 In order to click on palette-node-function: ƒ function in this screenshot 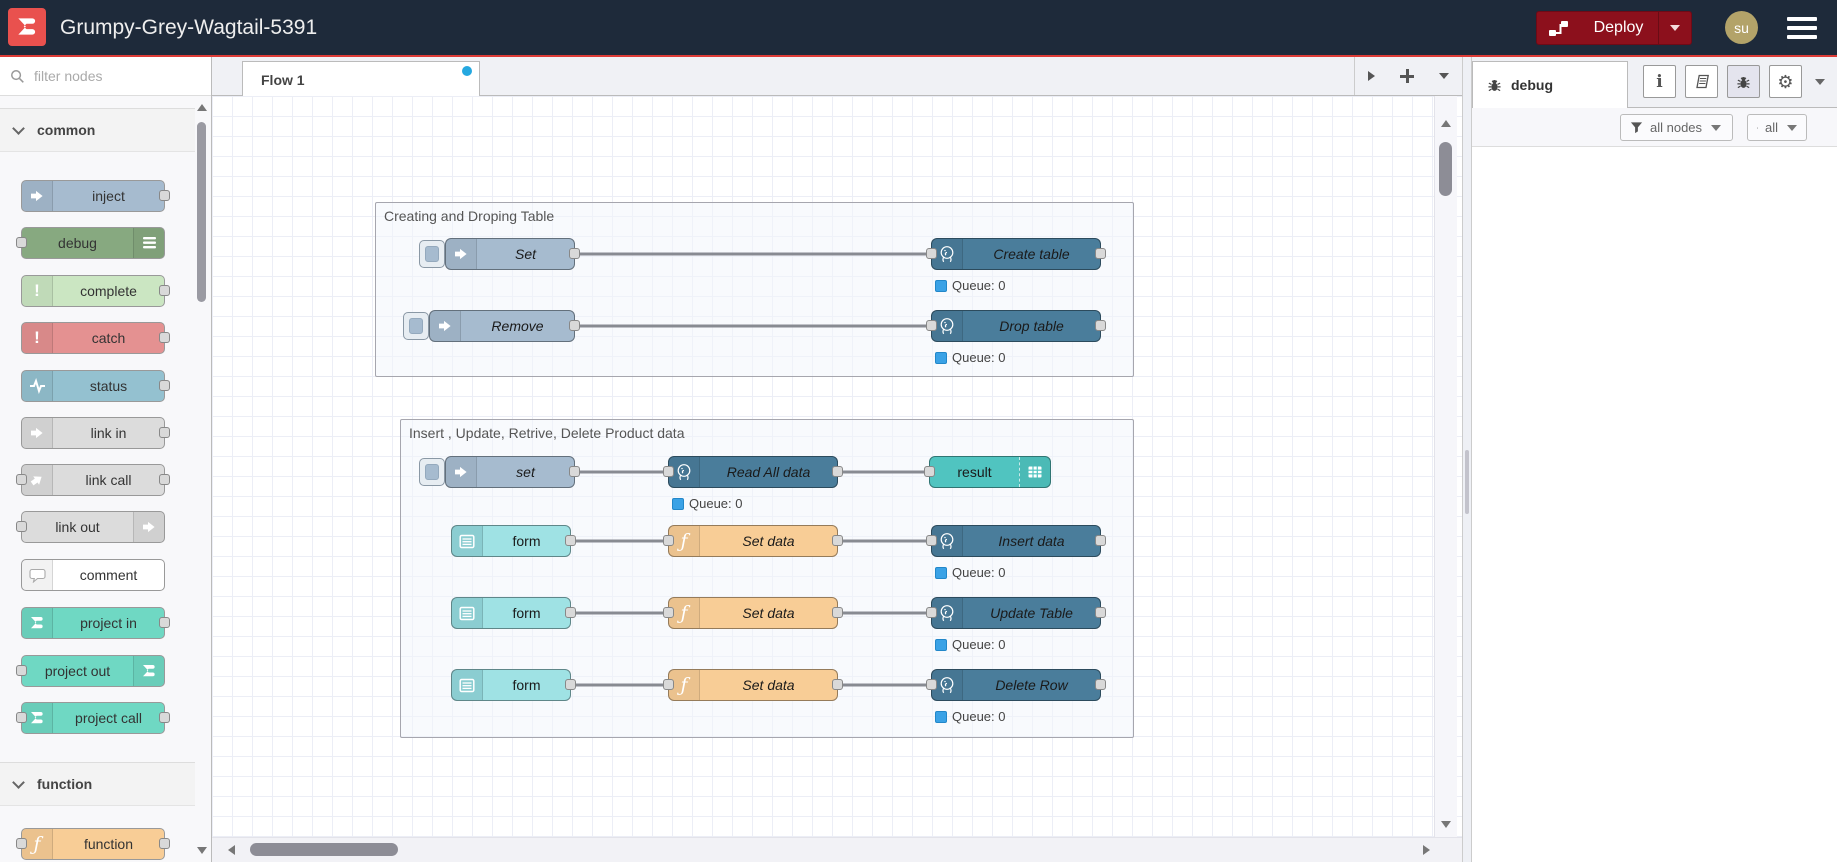, I will do `click(93, 844)`.